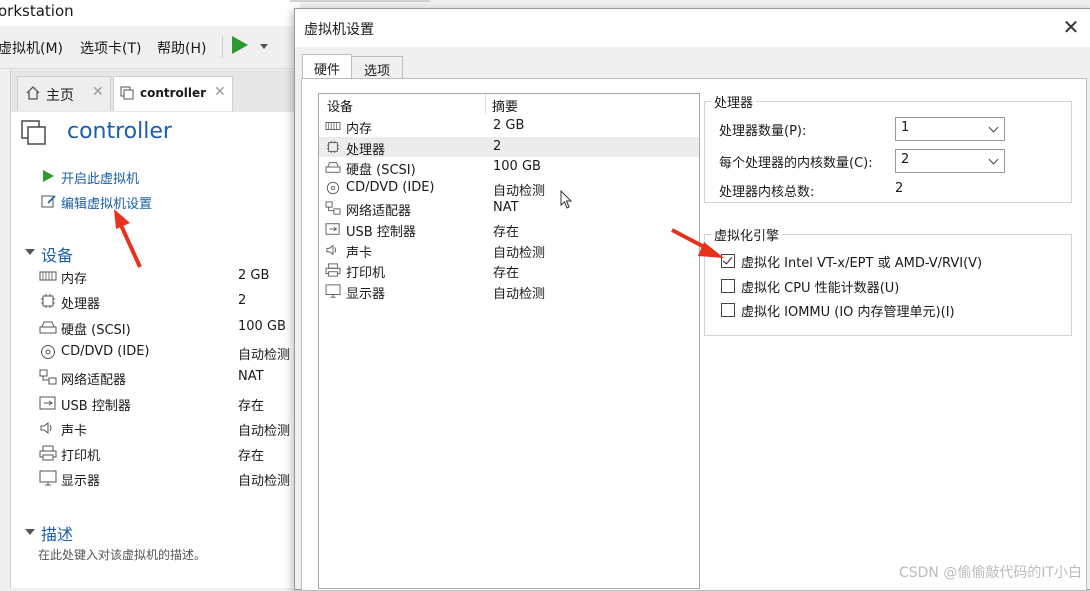 This screenshot has height=591, width=1090. I want to click on hardware-list-item: USB 控制器 存在, so click(509, 229).